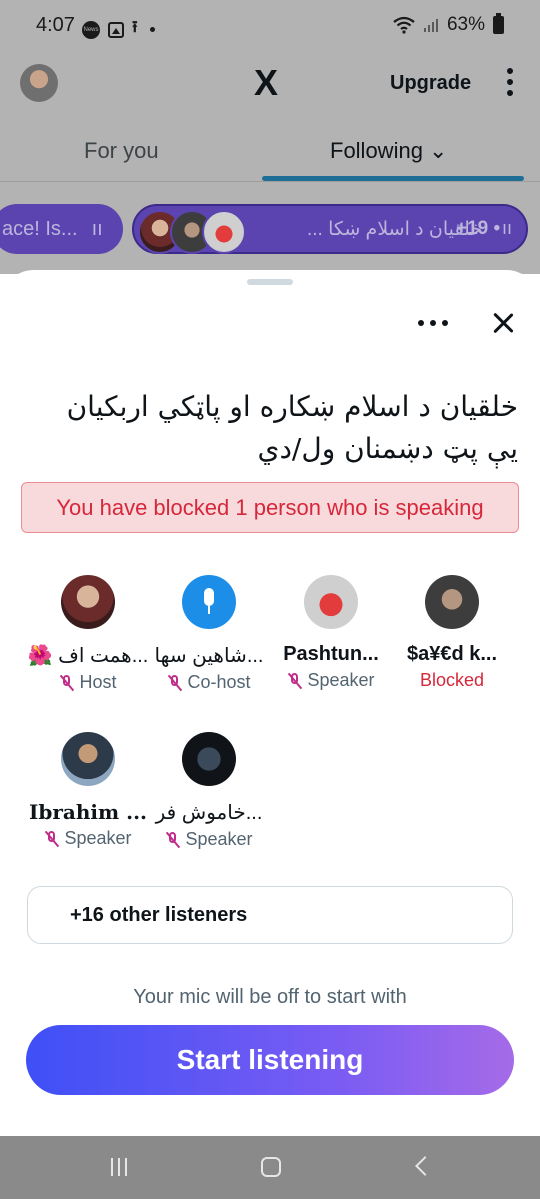  Describe the element at coordinates (270, 997) in the screenshot. I see `mic-off-note: Your mic will be off to start with` at that location.